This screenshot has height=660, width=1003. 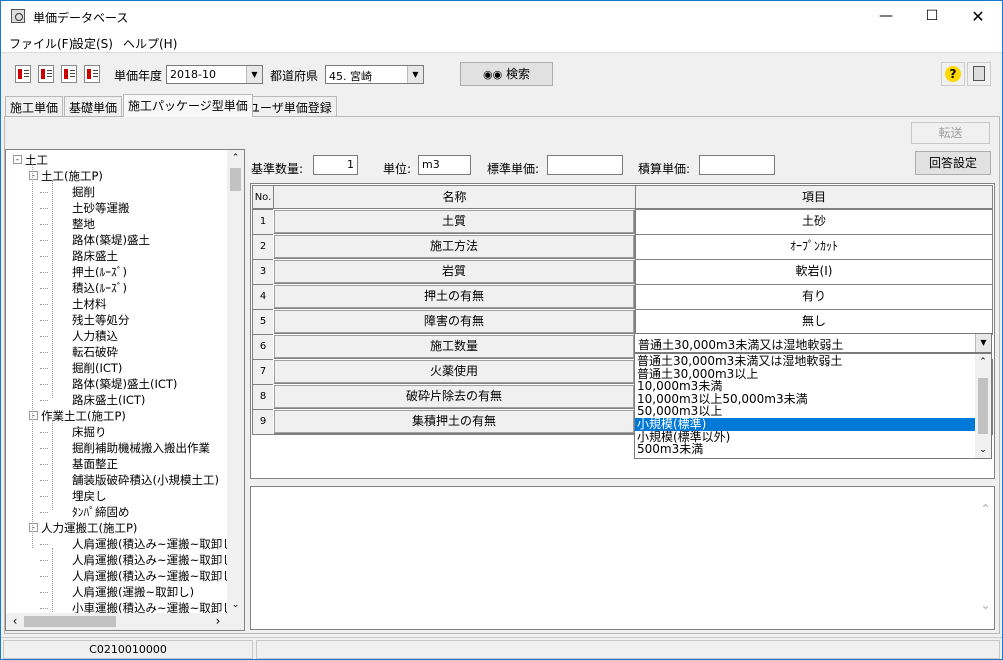 What do you see at coordinates (89, 528) in the screenshot?
I see `tree-node: 人力運搬工(施工P)` at bounding box center [89, 528].